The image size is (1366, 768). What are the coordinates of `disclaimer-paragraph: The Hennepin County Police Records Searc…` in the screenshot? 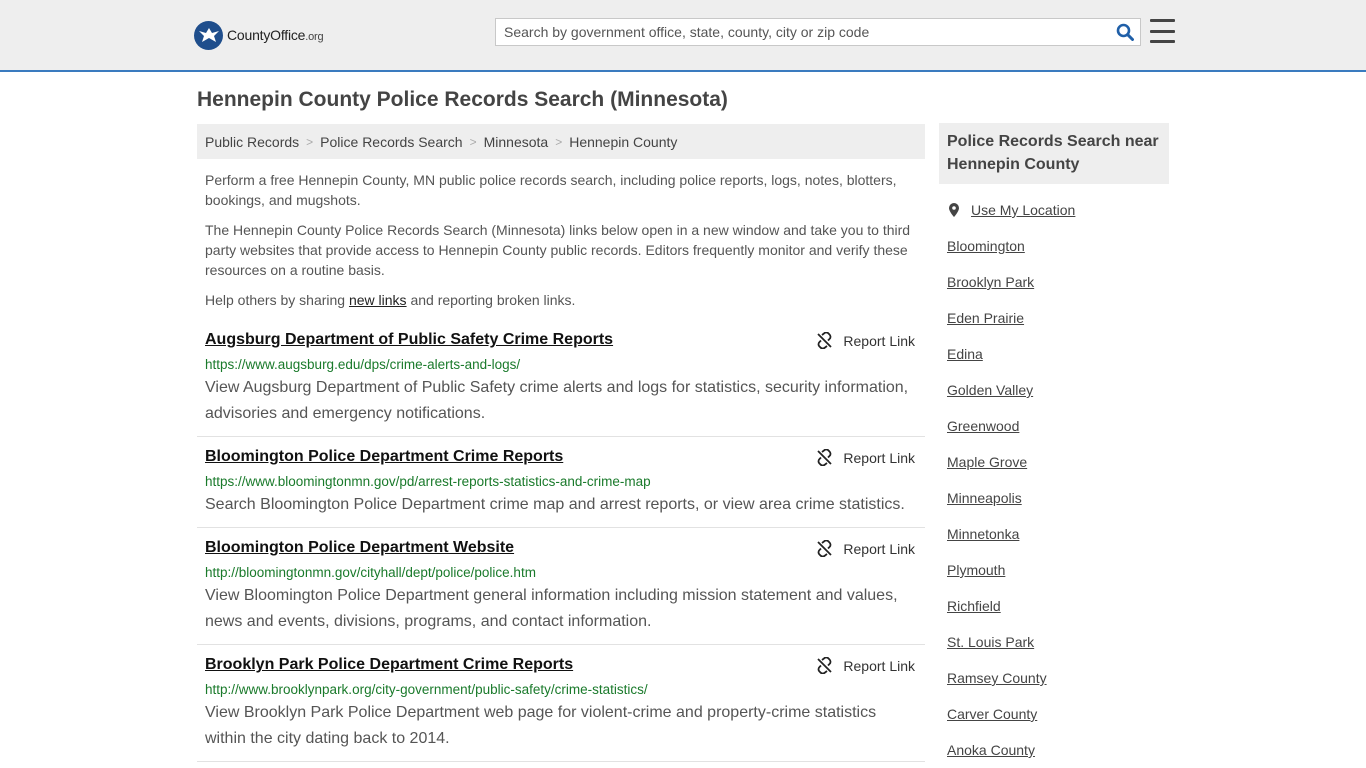 It's located at (558, 250).